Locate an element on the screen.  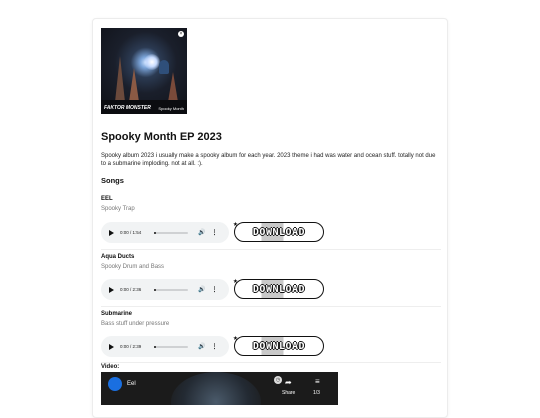
audio-player: 0:00 / 1:54 🔊 ⋮ is located at coordinates (165, 232).